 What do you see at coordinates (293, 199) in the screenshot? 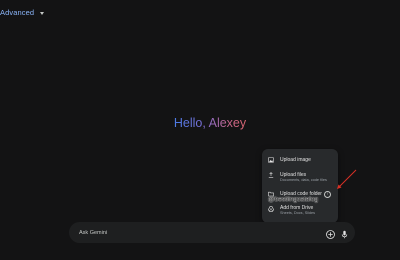
I see `watermark-text: @bestiingcatalog` at bounding box center [293, 199].